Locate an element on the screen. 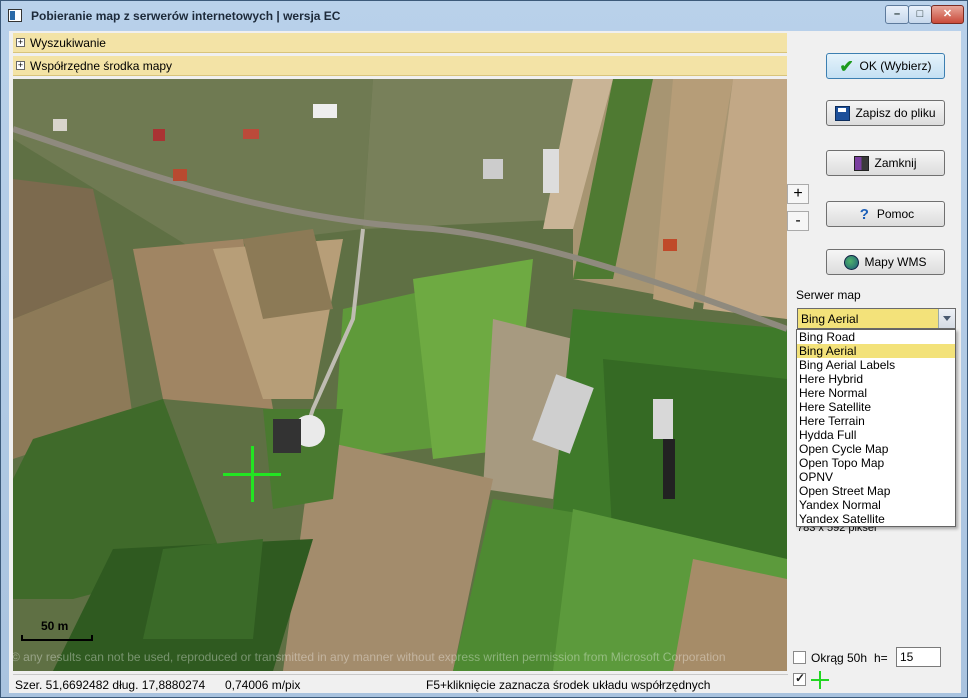 The width and height of the screenshot is (968, 698). map-server-option: Here Normal is located at coordinates (876, 393).